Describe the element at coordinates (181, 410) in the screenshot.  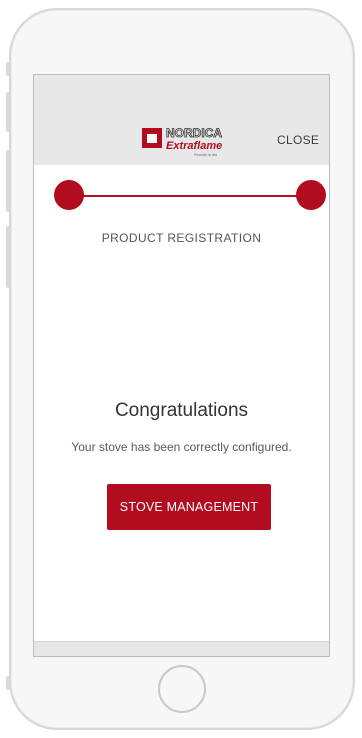
I see `congratulations-title: Congratulations` at that location.